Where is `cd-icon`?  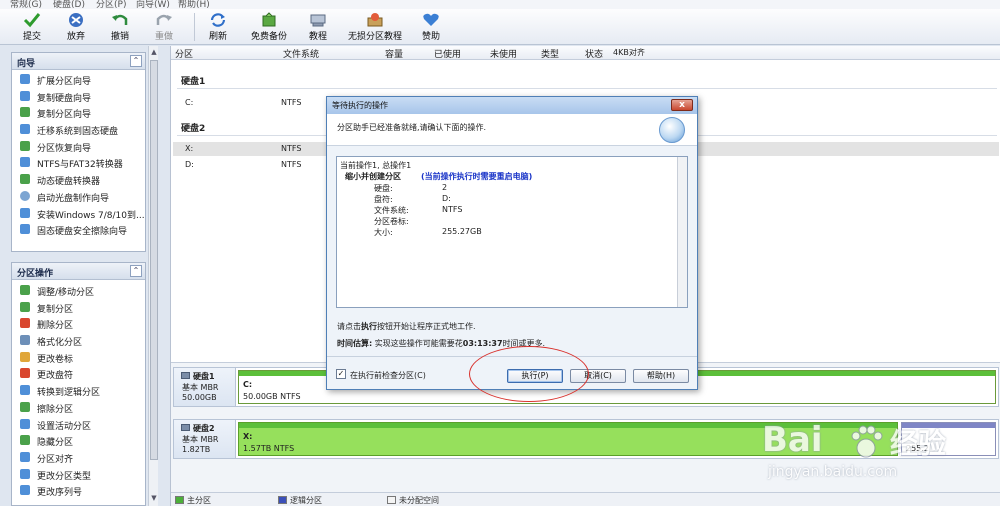 cd-icon is located at coordinates (25, 195).